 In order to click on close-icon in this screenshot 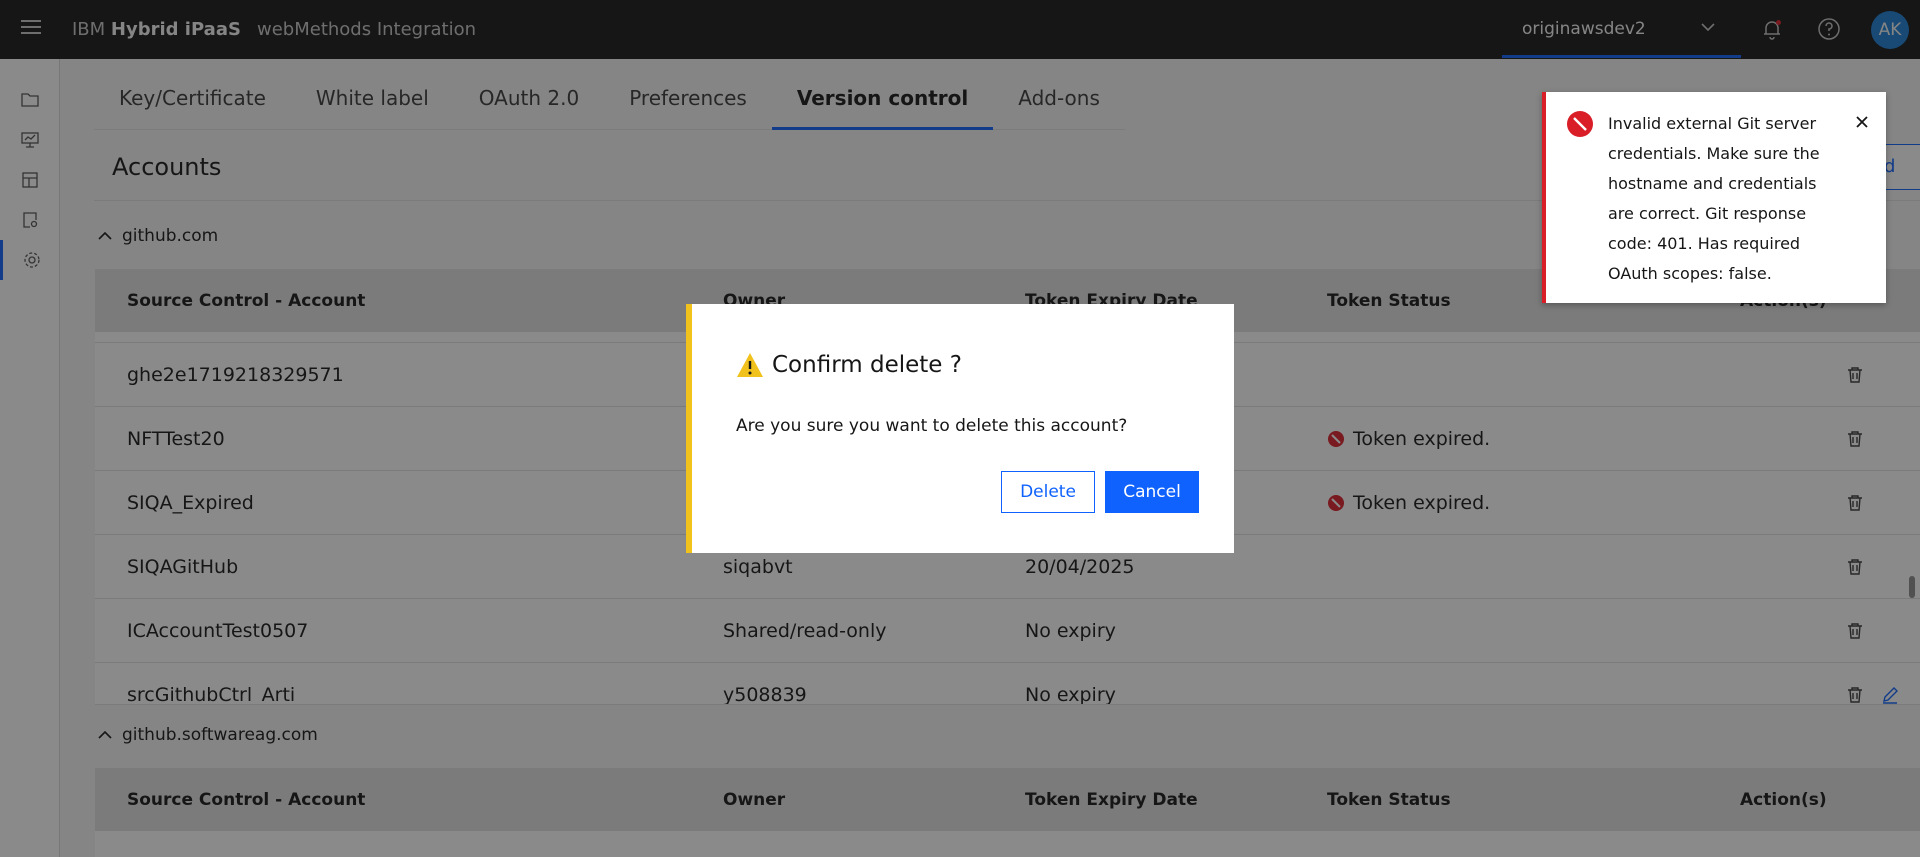, I will do `click(1862, 122)`.